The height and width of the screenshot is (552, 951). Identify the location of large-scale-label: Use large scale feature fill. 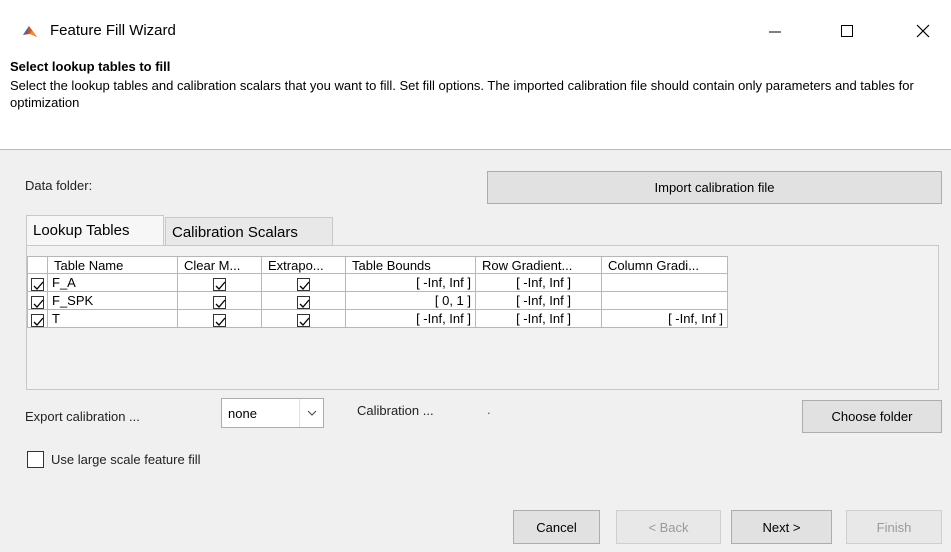
(126, 459).